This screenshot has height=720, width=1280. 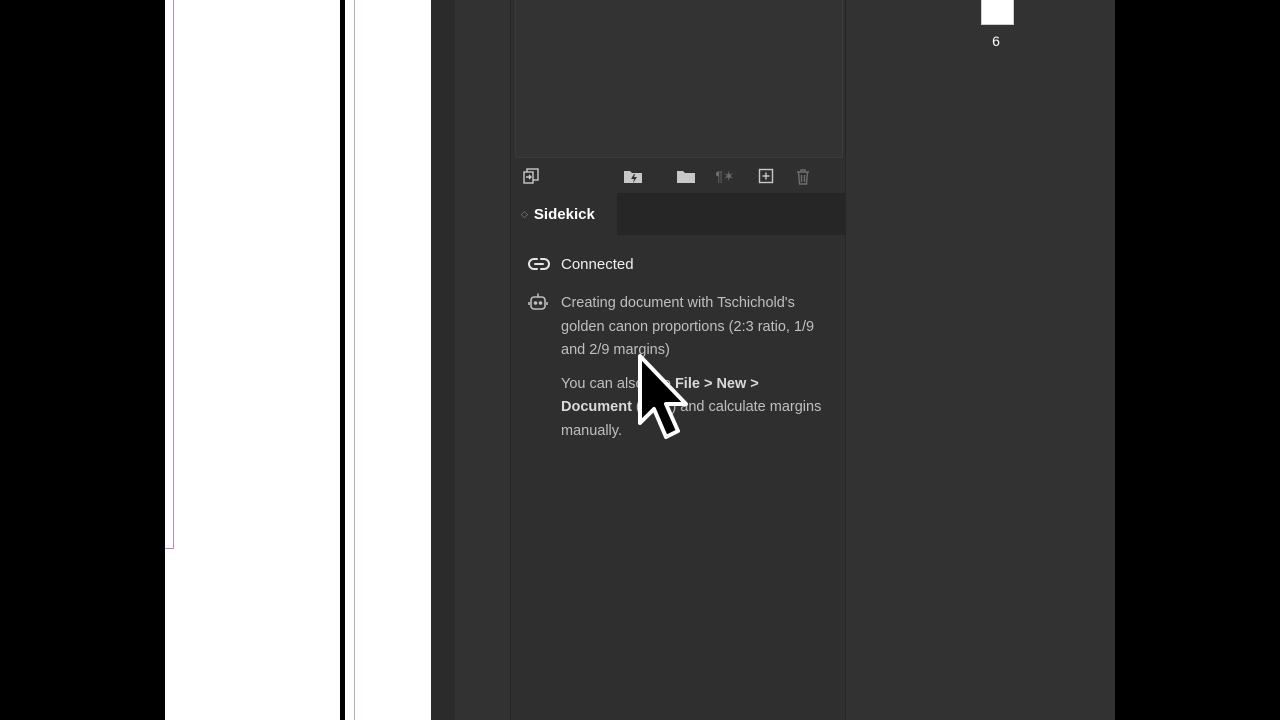 What do you see at coordinates (725, 176) in the screenshot?
I see `paragraph-icon: ¶✶` at bounding box center [725, 176].